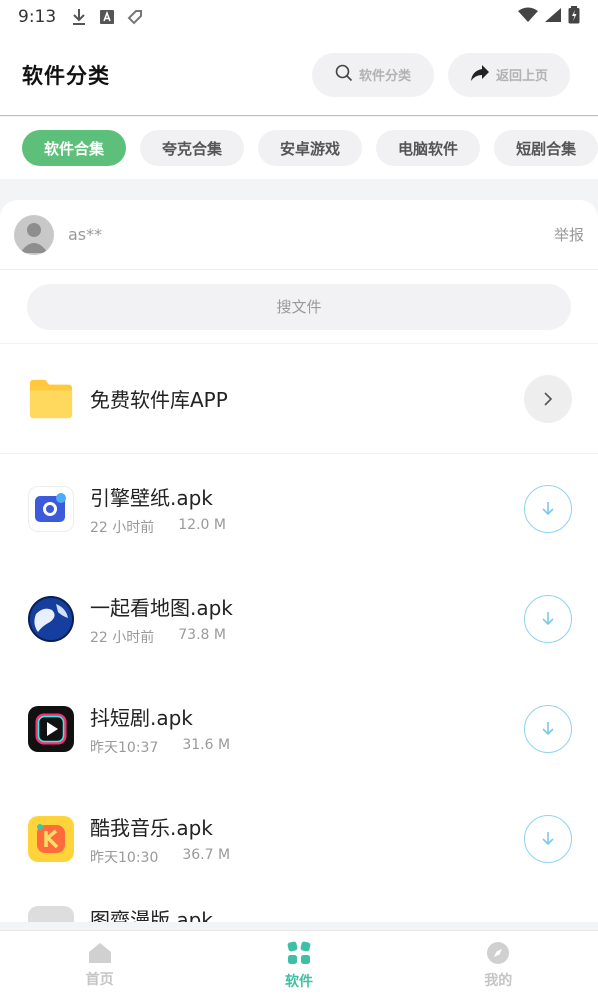 The width and height of the screenshot is (598, 998). I want to click on file-time: 昨天10:30, so click(124, 857).